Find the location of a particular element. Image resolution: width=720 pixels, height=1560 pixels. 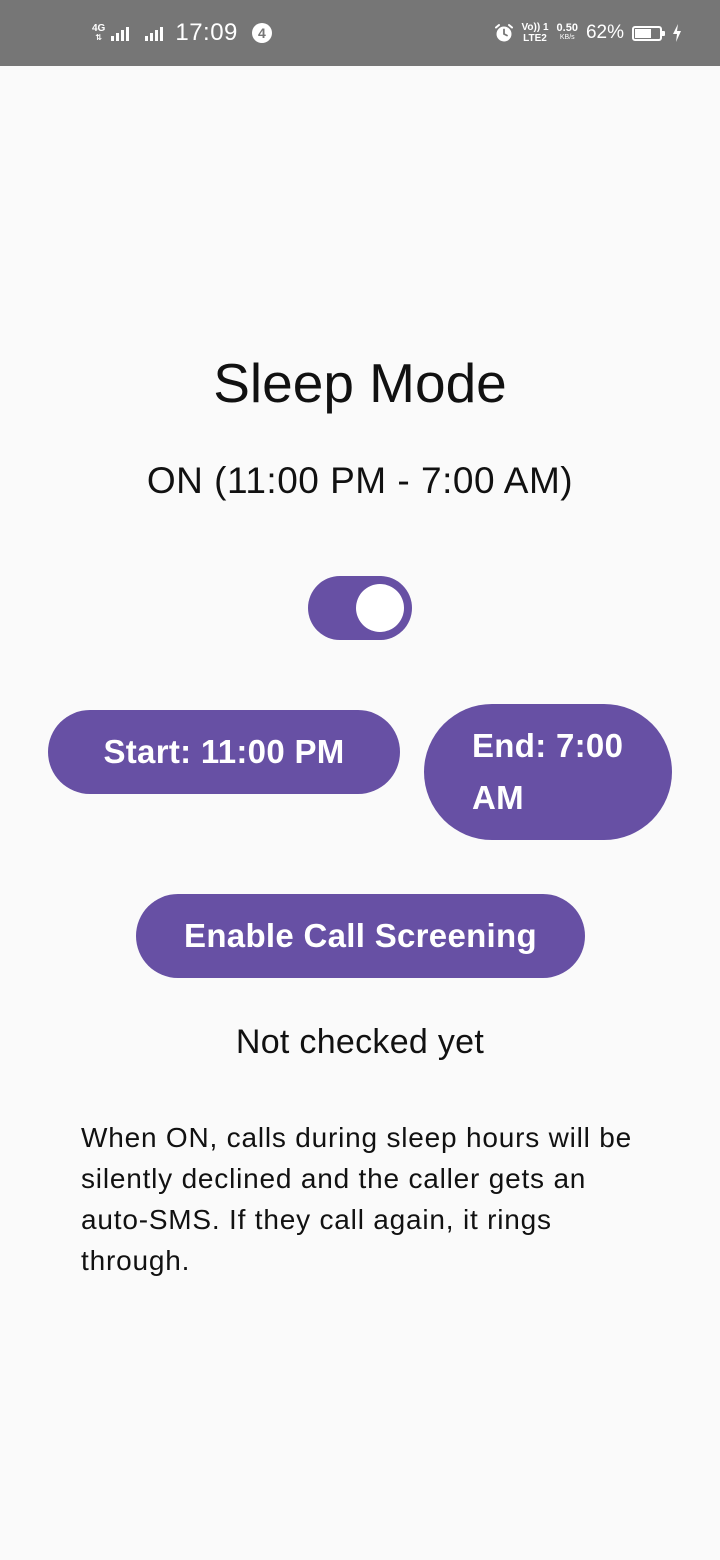

network-speed-value: 0.50 is located at coordinates (567, 28).